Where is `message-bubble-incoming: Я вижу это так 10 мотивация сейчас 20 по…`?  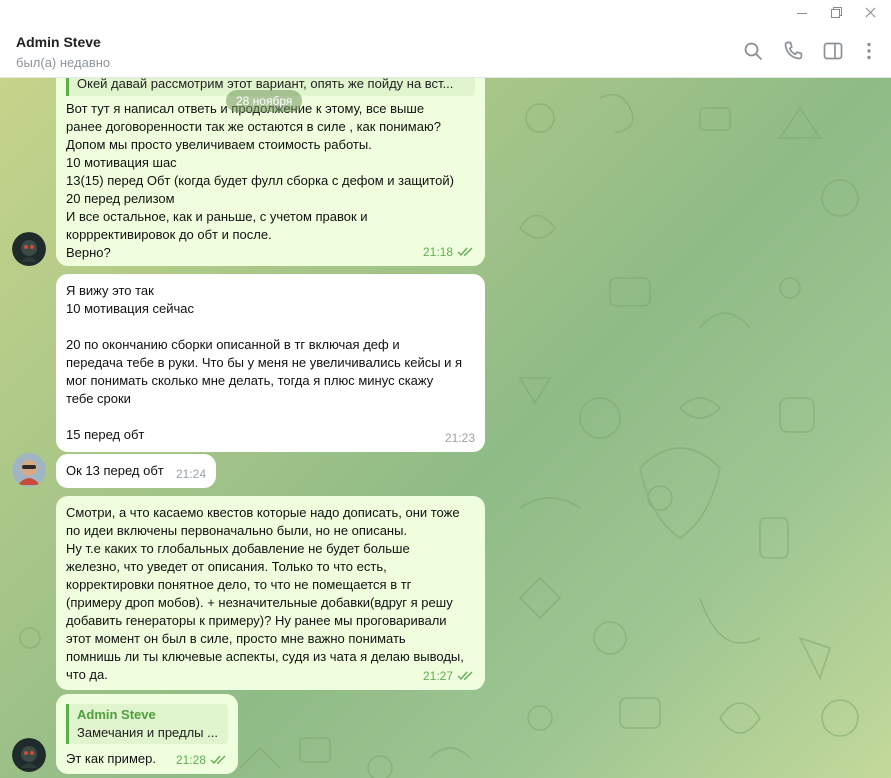
message-bubble-incoming: Я вижу это так 10 мотивация сейчас 20 по… is located at coordinates (270, 363).